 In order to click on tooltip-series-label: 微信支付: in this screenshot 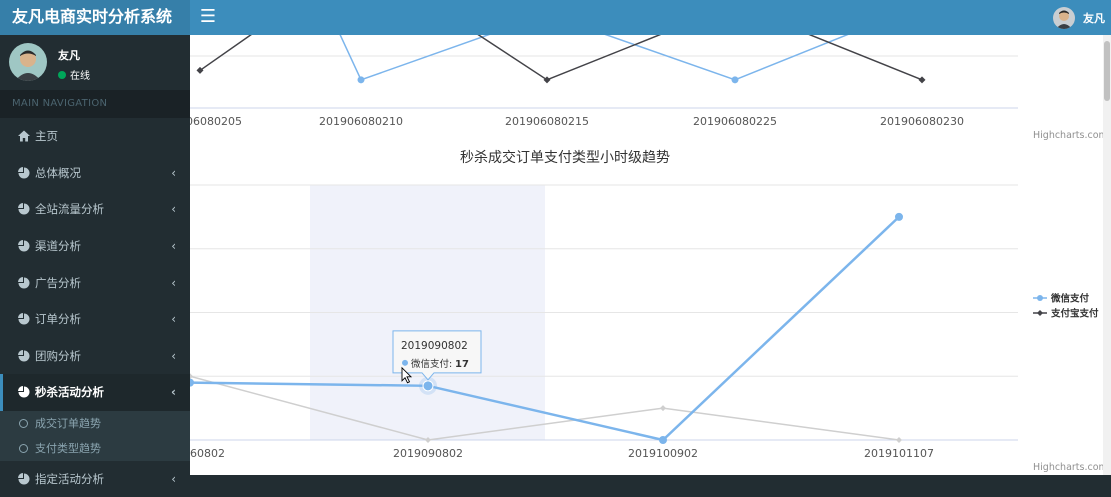, I will do `click(431, 364)`.